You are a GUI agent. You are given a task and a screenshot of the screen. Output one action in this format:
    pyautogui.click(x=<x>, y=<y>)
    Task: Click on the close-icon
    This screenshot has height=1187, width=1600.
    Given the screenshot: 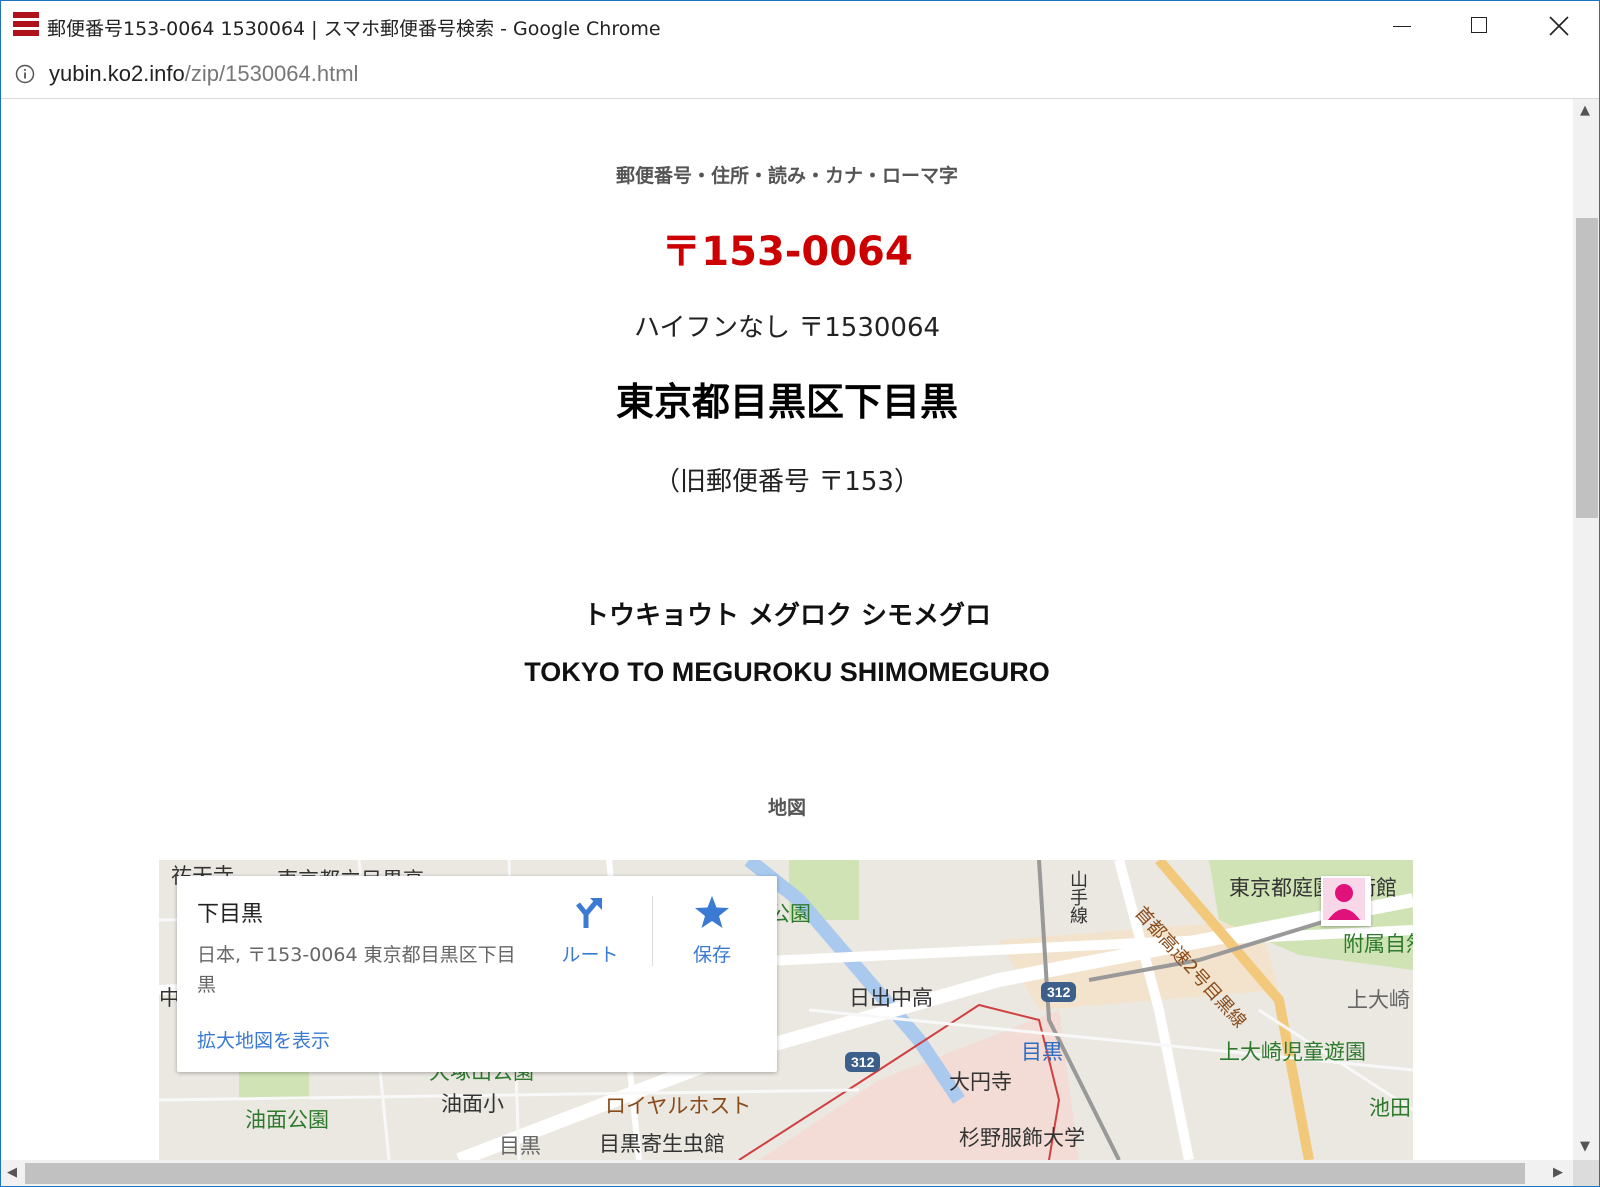 What is the action you would take?
    pyautogui.click(x=1559, y=26)
    